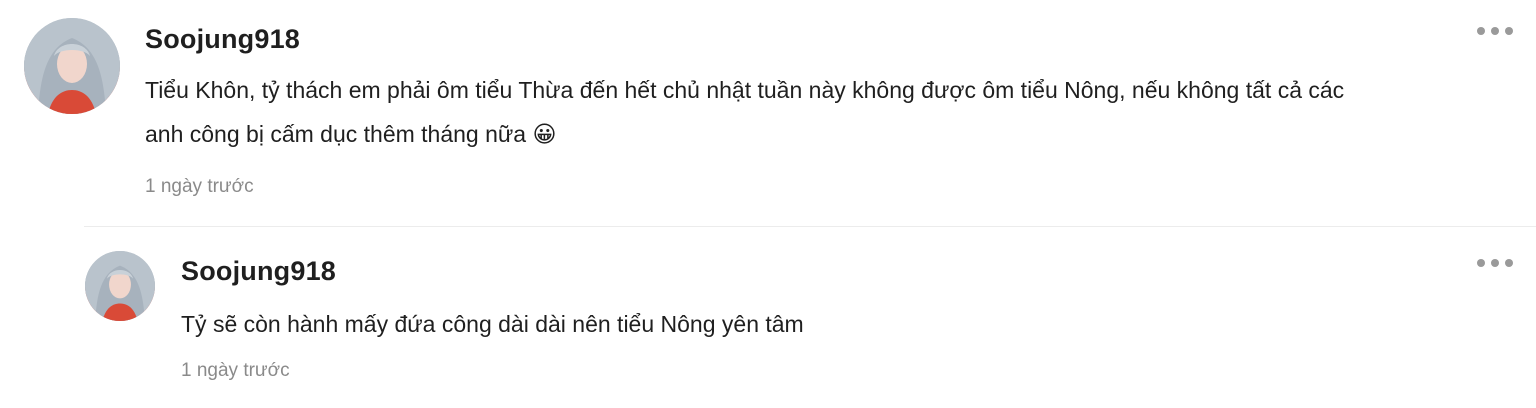  I want to click on comment-text-line2: anh công bị cấm dục thêm tháng nữa, so click(336, 134).